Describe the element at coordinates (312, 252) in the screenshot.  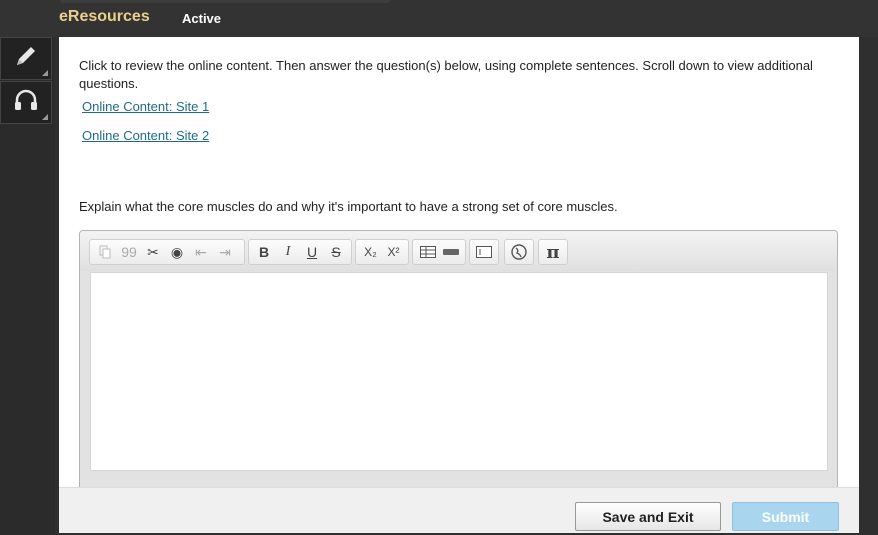
I see `underline-button: U` at that location.